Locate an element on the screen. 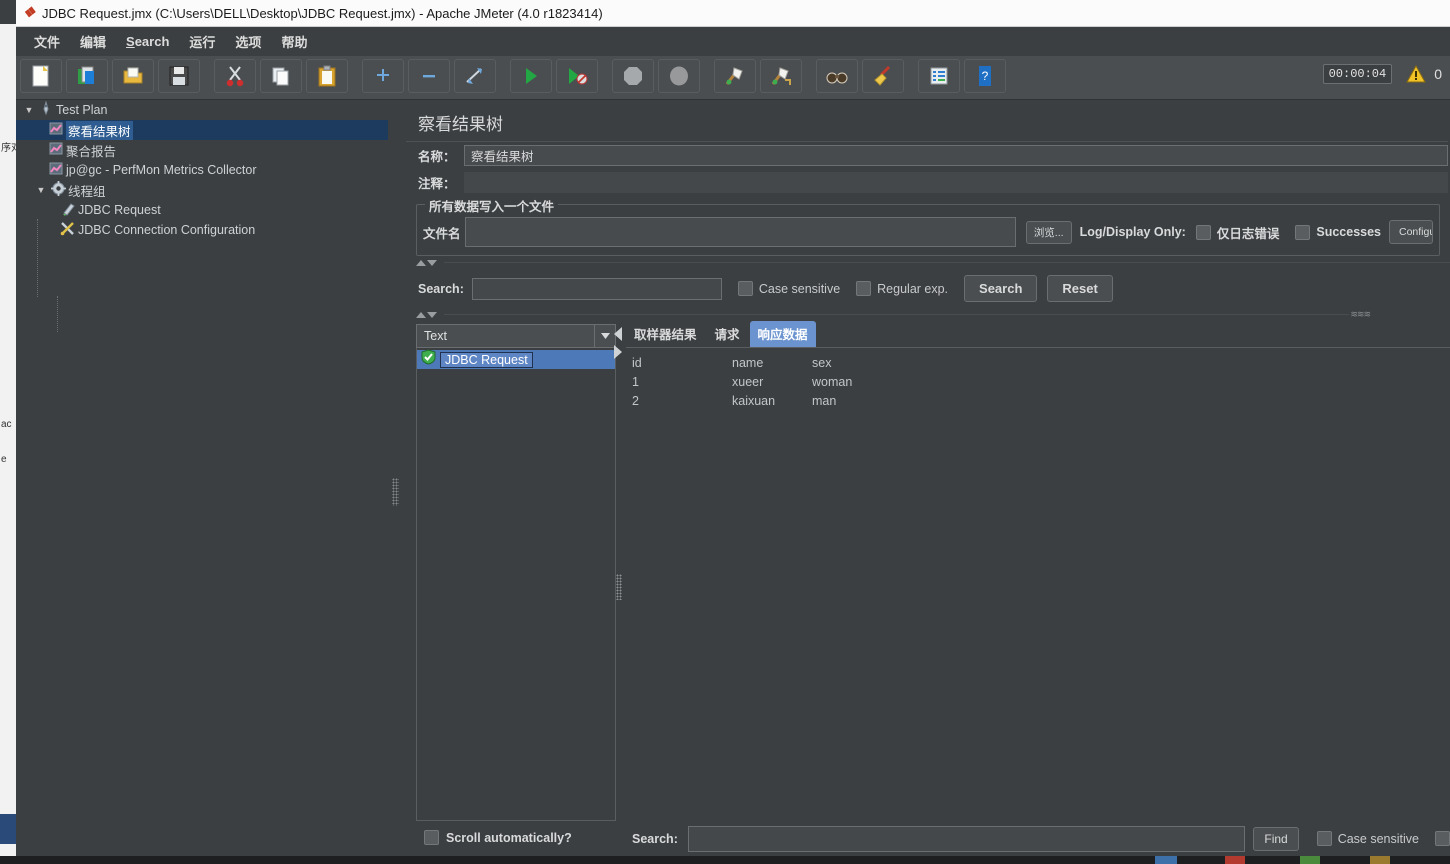  tree-node-aggregate-report: 聚合报告 is located at coordinates (202, 150).